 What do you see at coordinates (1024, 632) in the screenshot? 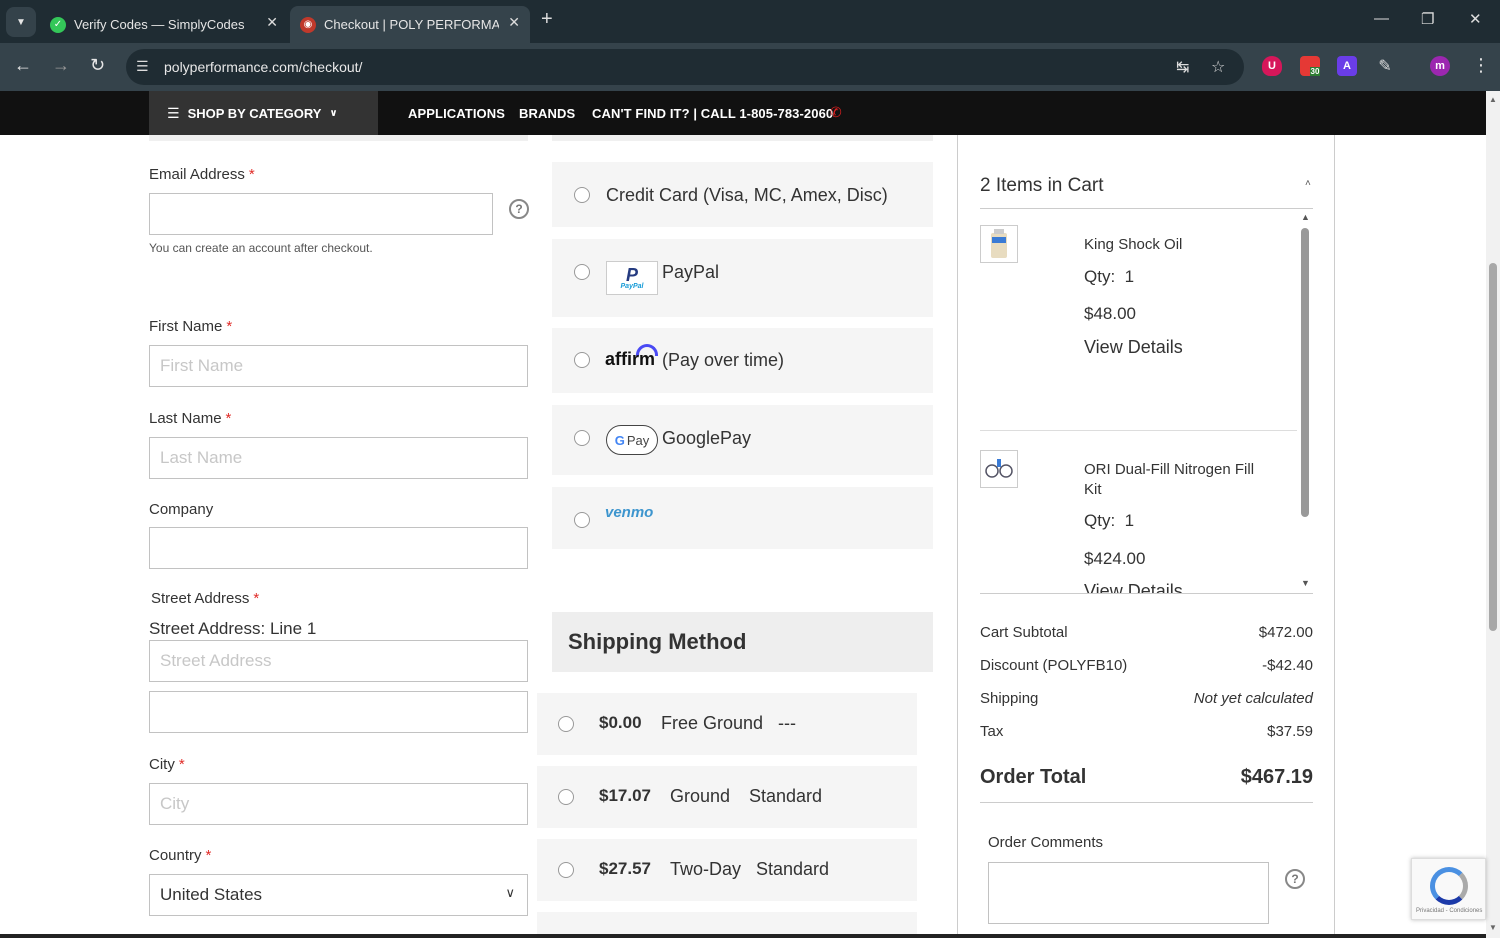
I see `subtotal-label: Cart Subtotal` at bounding box center [1024, 632].